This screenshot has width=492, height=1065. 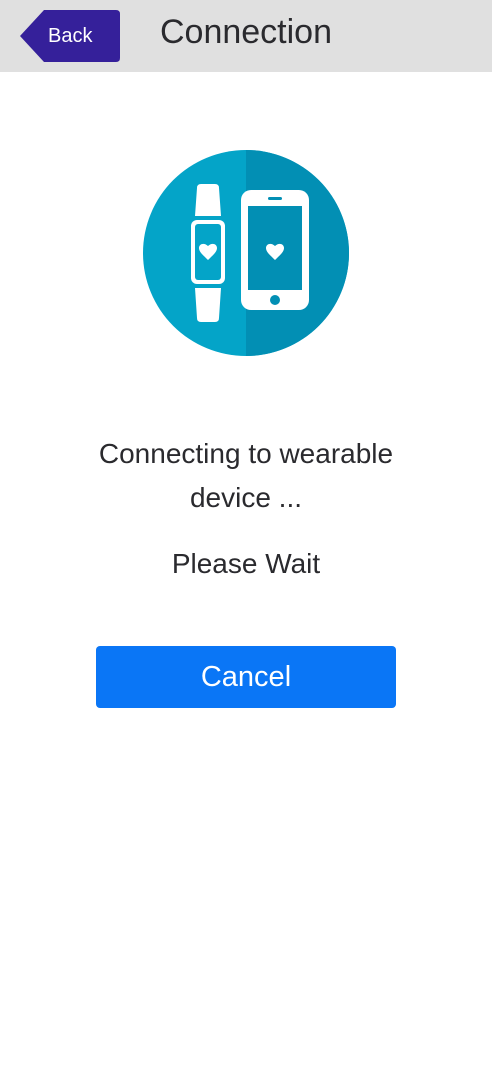 I want to click on back-button: Back, so click(x=70, y=36).